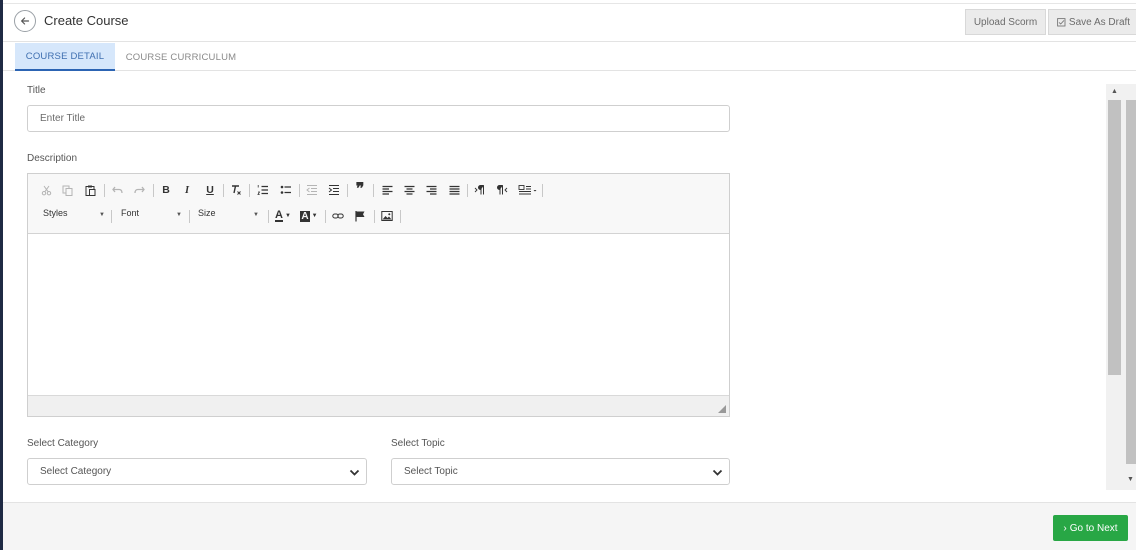 Image resolution: width=1136 pixels, height=550 pixels. I want to click on tab-course-curriculum: COURSE CURRICULUM, so click(181, 57).